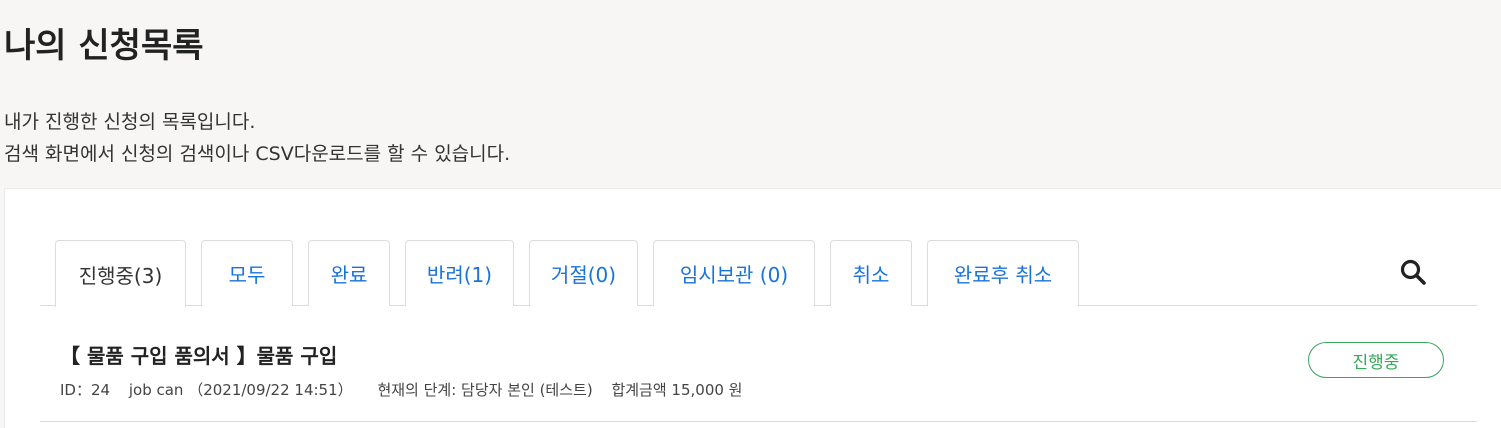 The width and height of the screenshot is (1501, 428). Describe the element at coordinates (198, 354) in the screenshot. I see `request-title: 【 물품 구입 품의서 】물품 구입` at that location.